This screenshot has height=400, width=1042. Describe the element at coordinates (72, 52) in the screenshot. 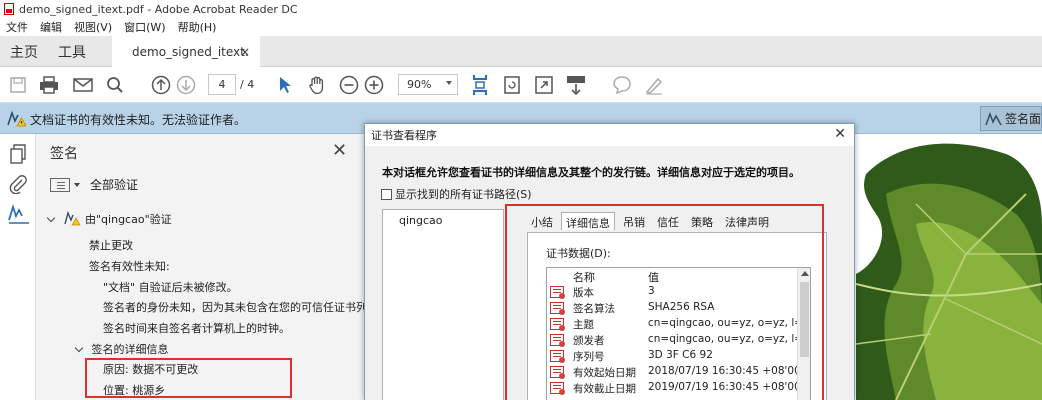

I see `tab-tools: 工具` at that location.